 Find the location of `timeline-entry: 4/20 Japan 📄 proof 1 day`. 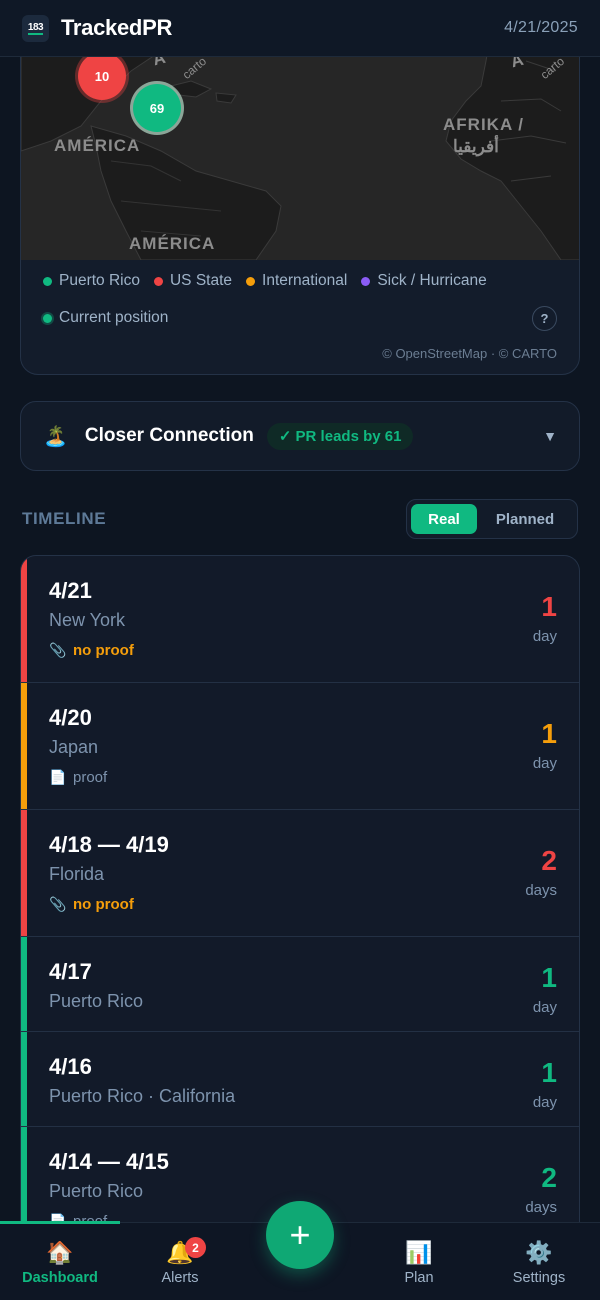

timeline-entry: 4/20 Japan 📄 proof 1 day is located at coordinates (300, 746).